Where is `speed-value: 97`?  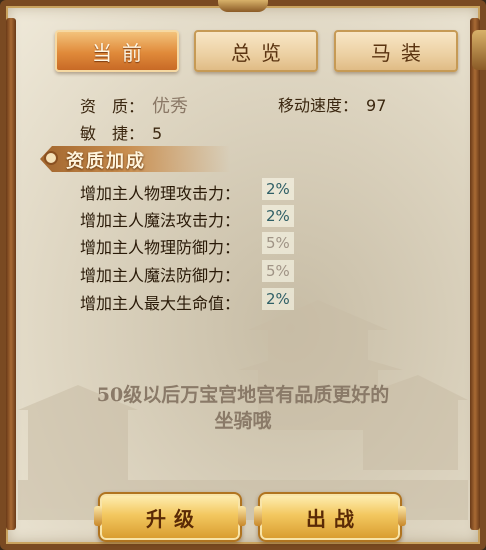
speed-value: 97 is located at coordinates (376, 105).